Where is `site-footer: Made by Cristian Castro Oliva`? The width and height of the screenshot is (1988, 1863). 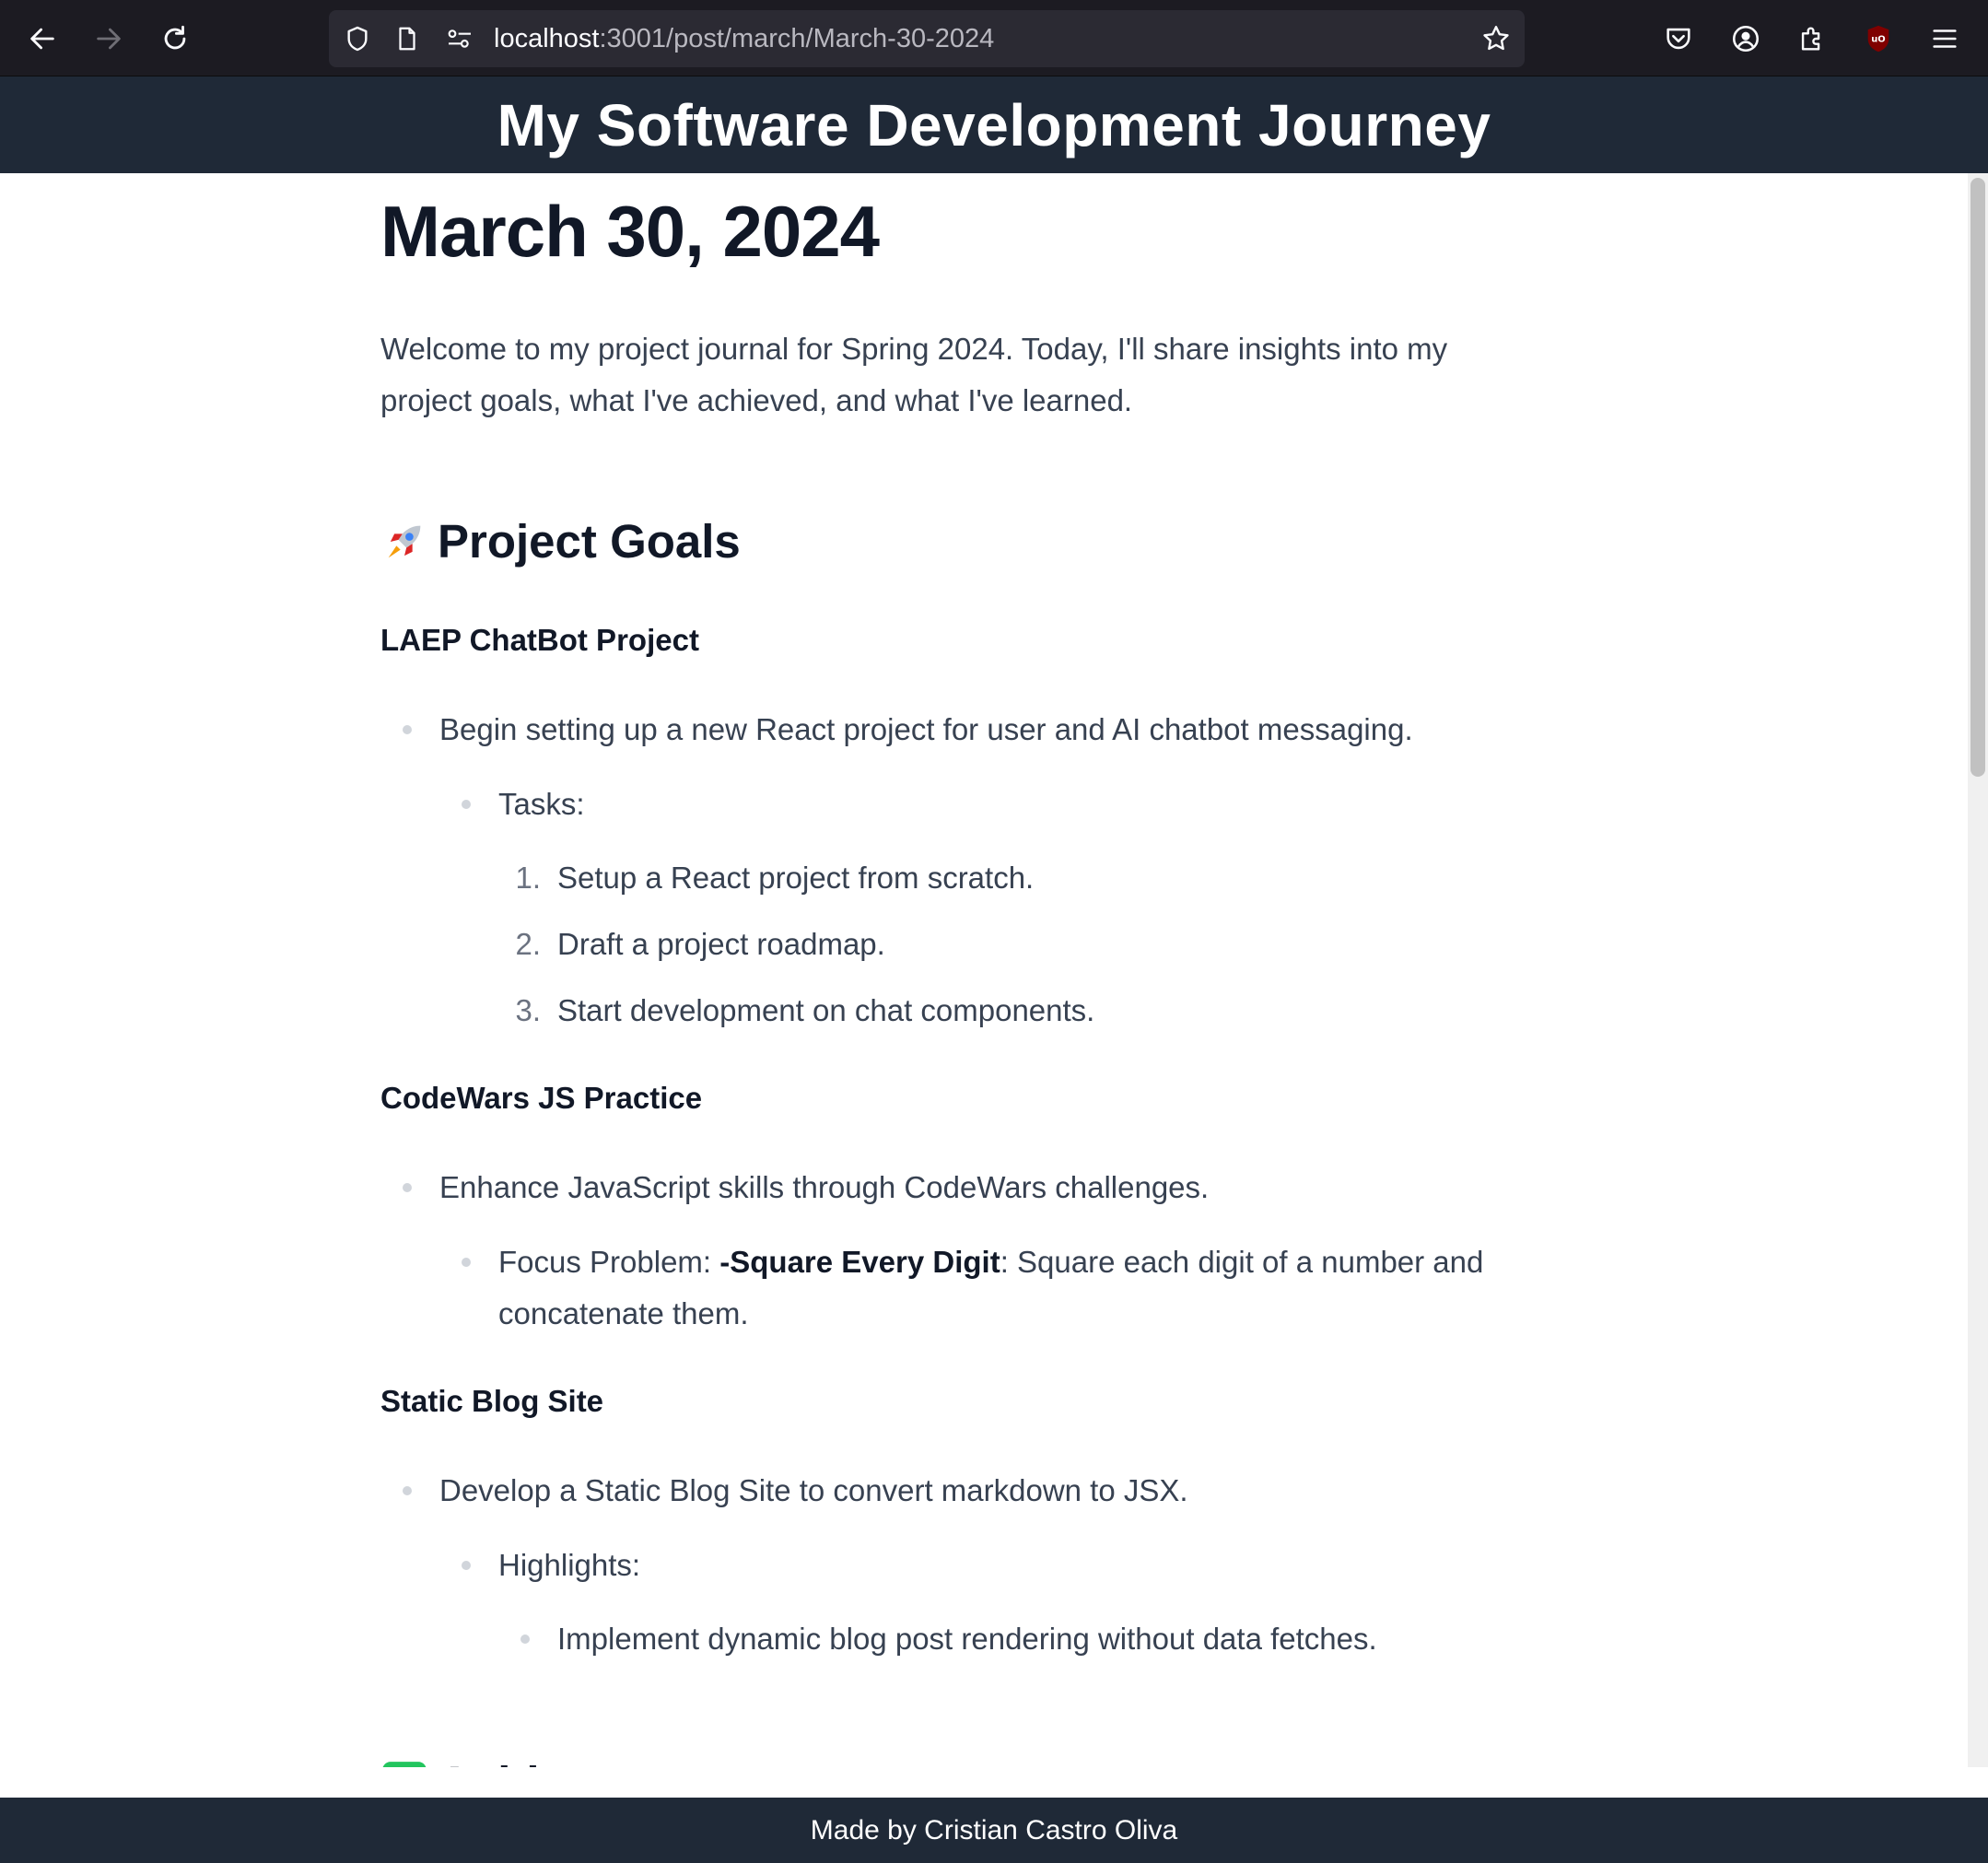 site-footer: Made by Cristian Castro Oliva is located at coordinates (994, 1830).